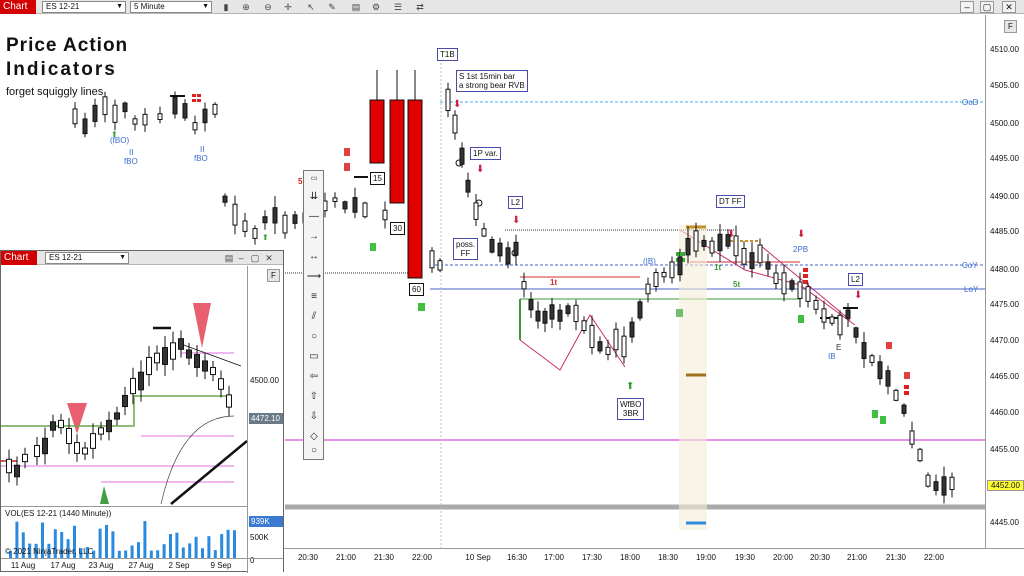 Image resolution: width=1024 pixels, height=576 pixels. I want to click on ruler-icon: ▭, so click(314, 179).